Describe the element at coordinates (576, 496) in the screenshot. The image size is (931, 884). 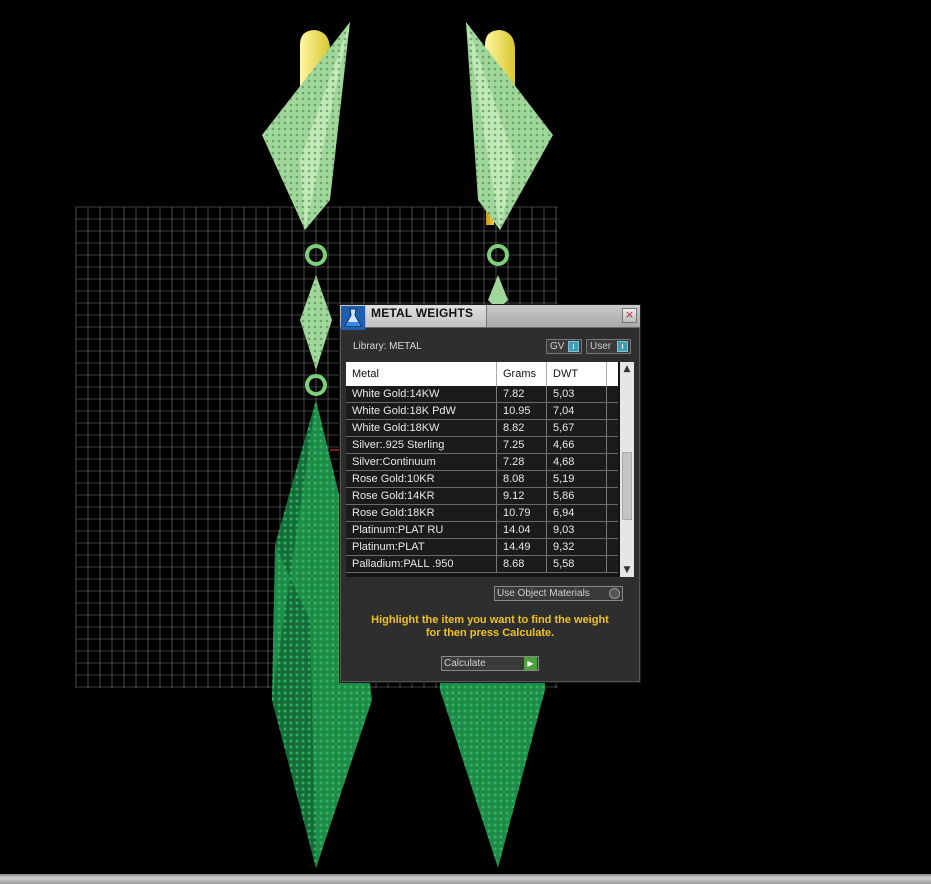
I see `cell-dwt: 5,86` at that location.